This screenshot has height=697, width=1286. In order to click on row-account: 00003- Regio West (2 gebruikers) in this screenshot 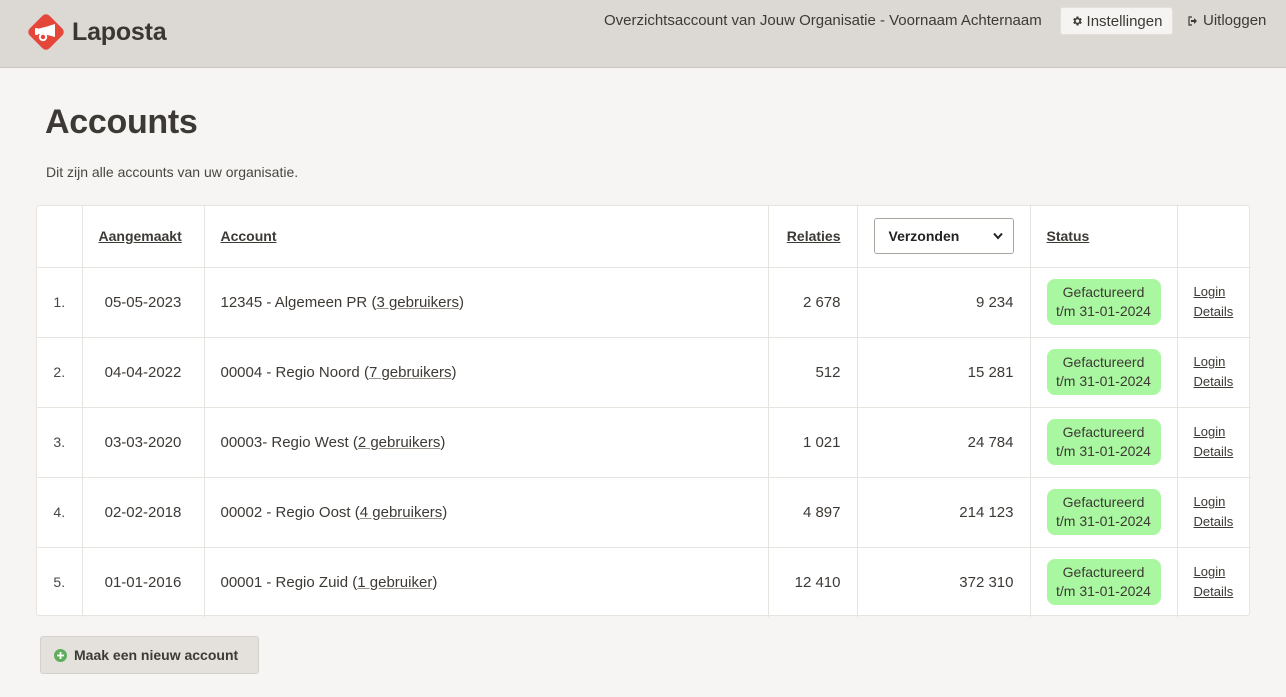, I will do `click(486, 442)`.